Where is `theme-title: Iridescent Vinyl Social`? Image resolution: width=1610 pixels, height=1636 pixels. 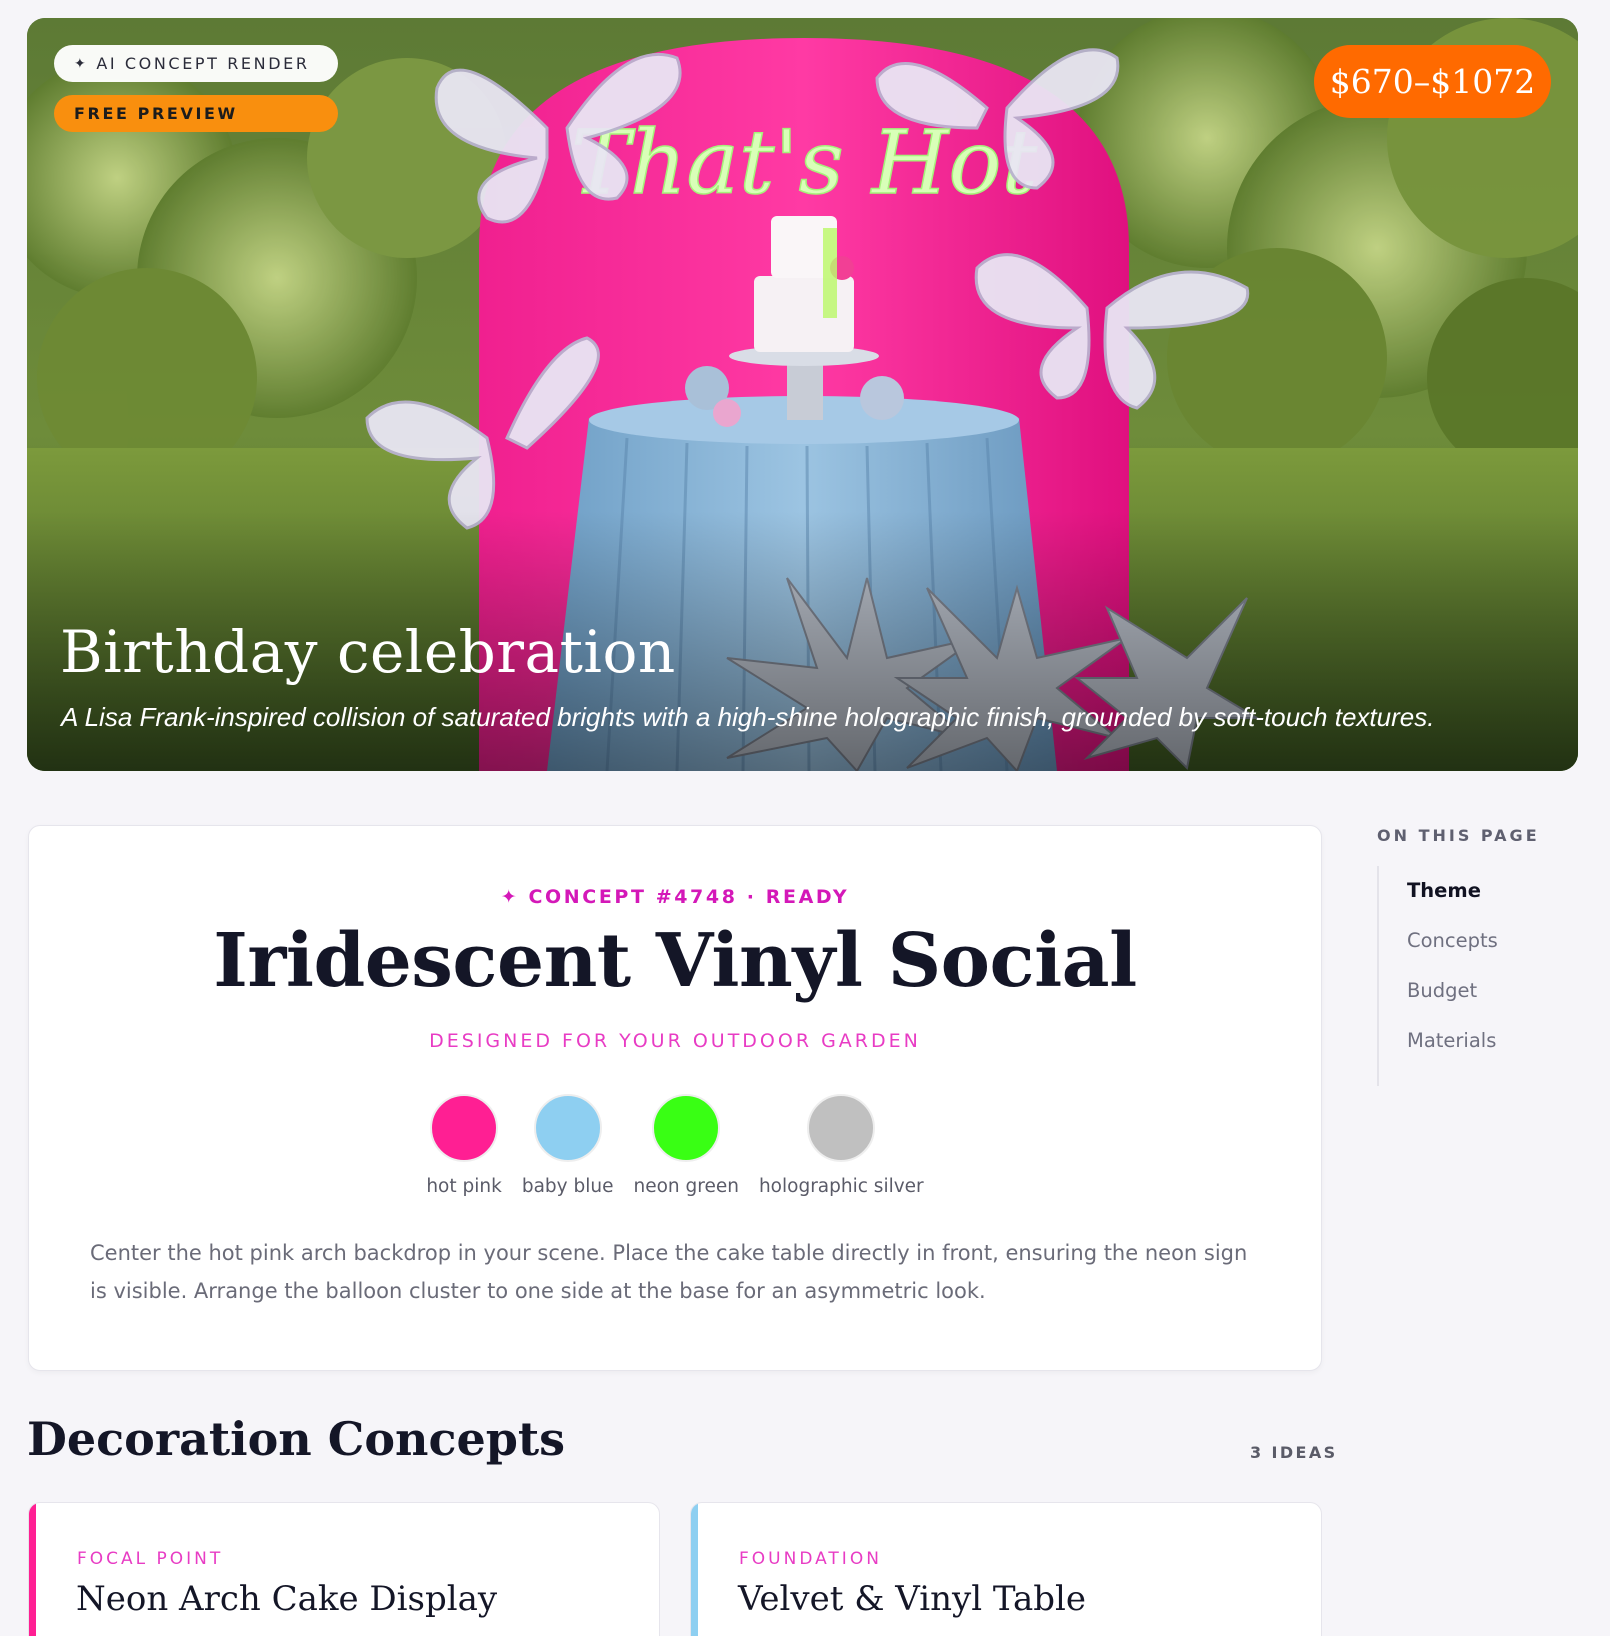
theme-title: Iridescent Vinyl Social is located at coordinates (675, 961).